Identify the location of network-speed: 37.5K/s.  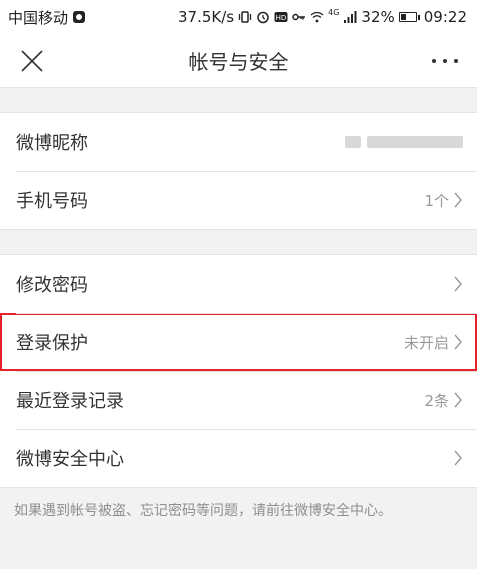
(206, 17).